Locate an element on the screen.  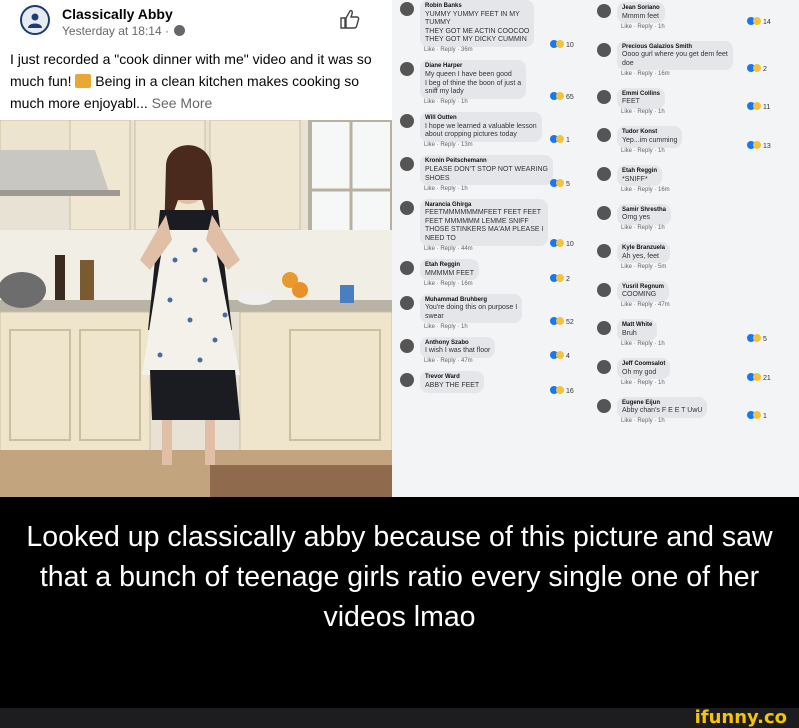
reaction-count: 14 is located at coordinates (759, 21).